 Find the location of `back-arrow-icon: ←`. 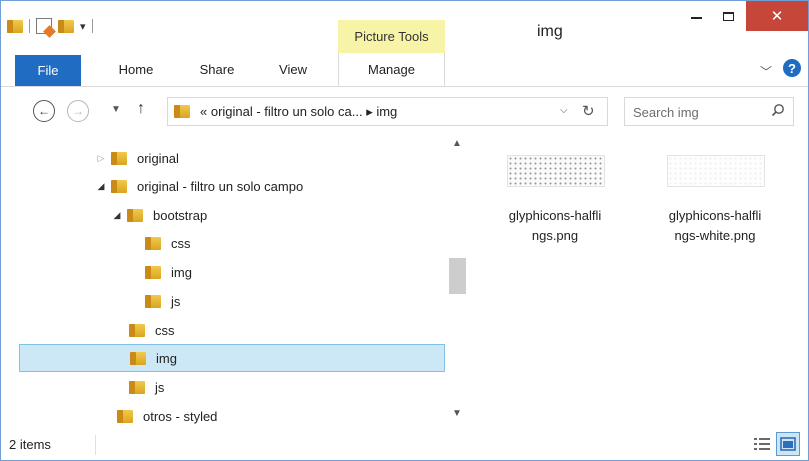

back-arrow-icon: ← is located at coordinates (44, 111).